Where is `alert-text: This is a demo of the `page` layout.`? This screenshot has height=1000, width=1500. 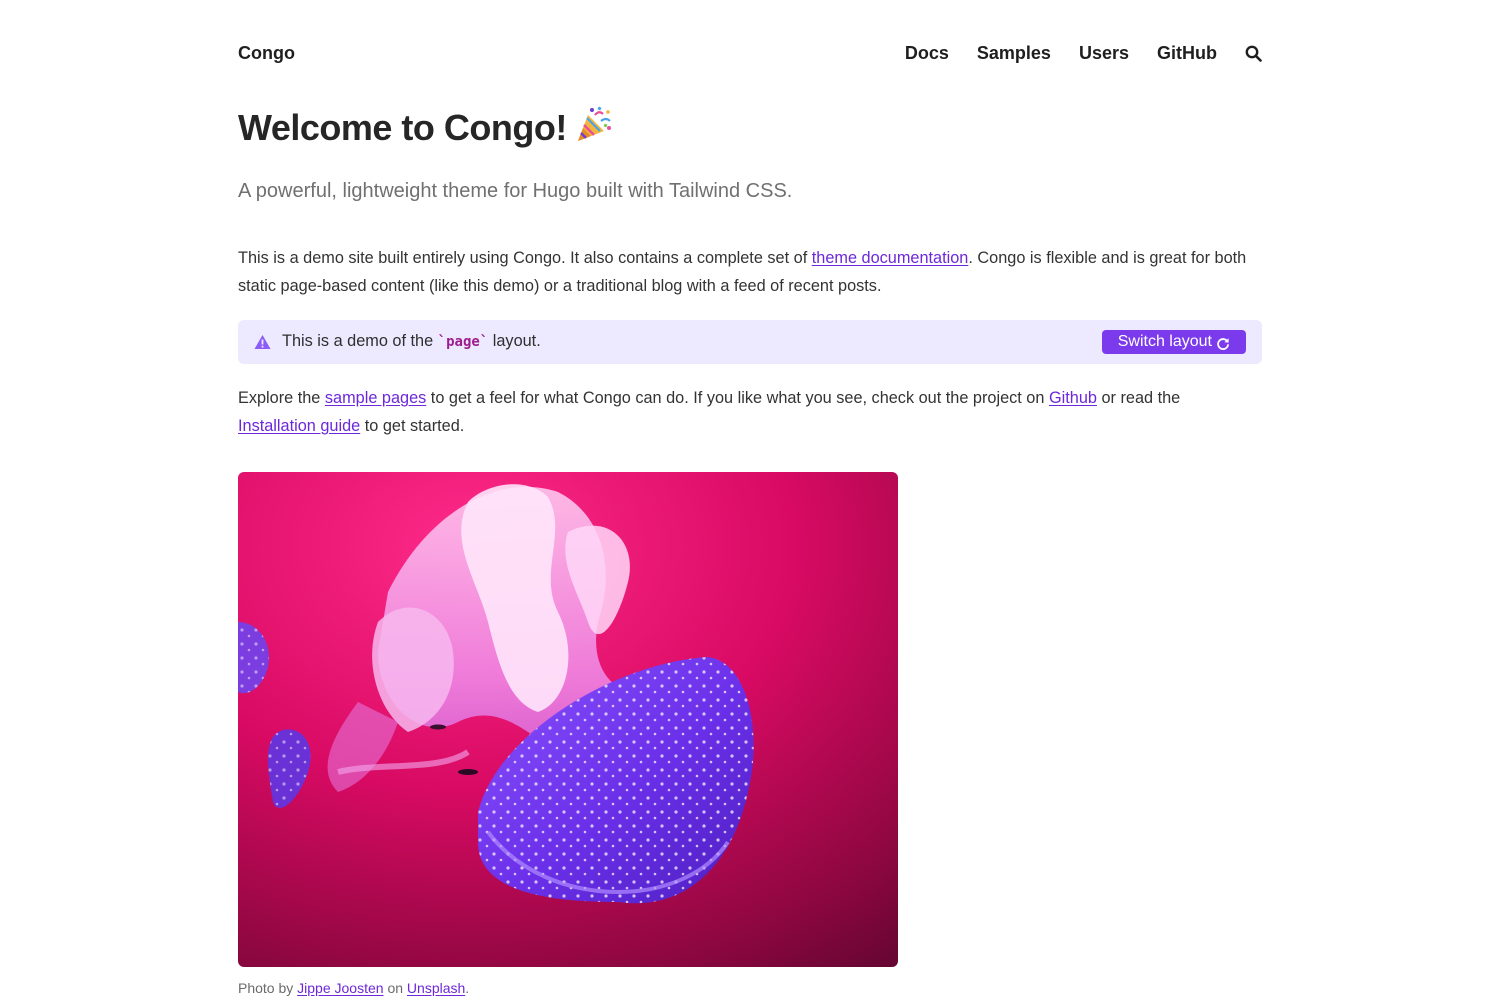
alert-text: This is a demo of the `page` layout. is located at coordinates (411, 341).